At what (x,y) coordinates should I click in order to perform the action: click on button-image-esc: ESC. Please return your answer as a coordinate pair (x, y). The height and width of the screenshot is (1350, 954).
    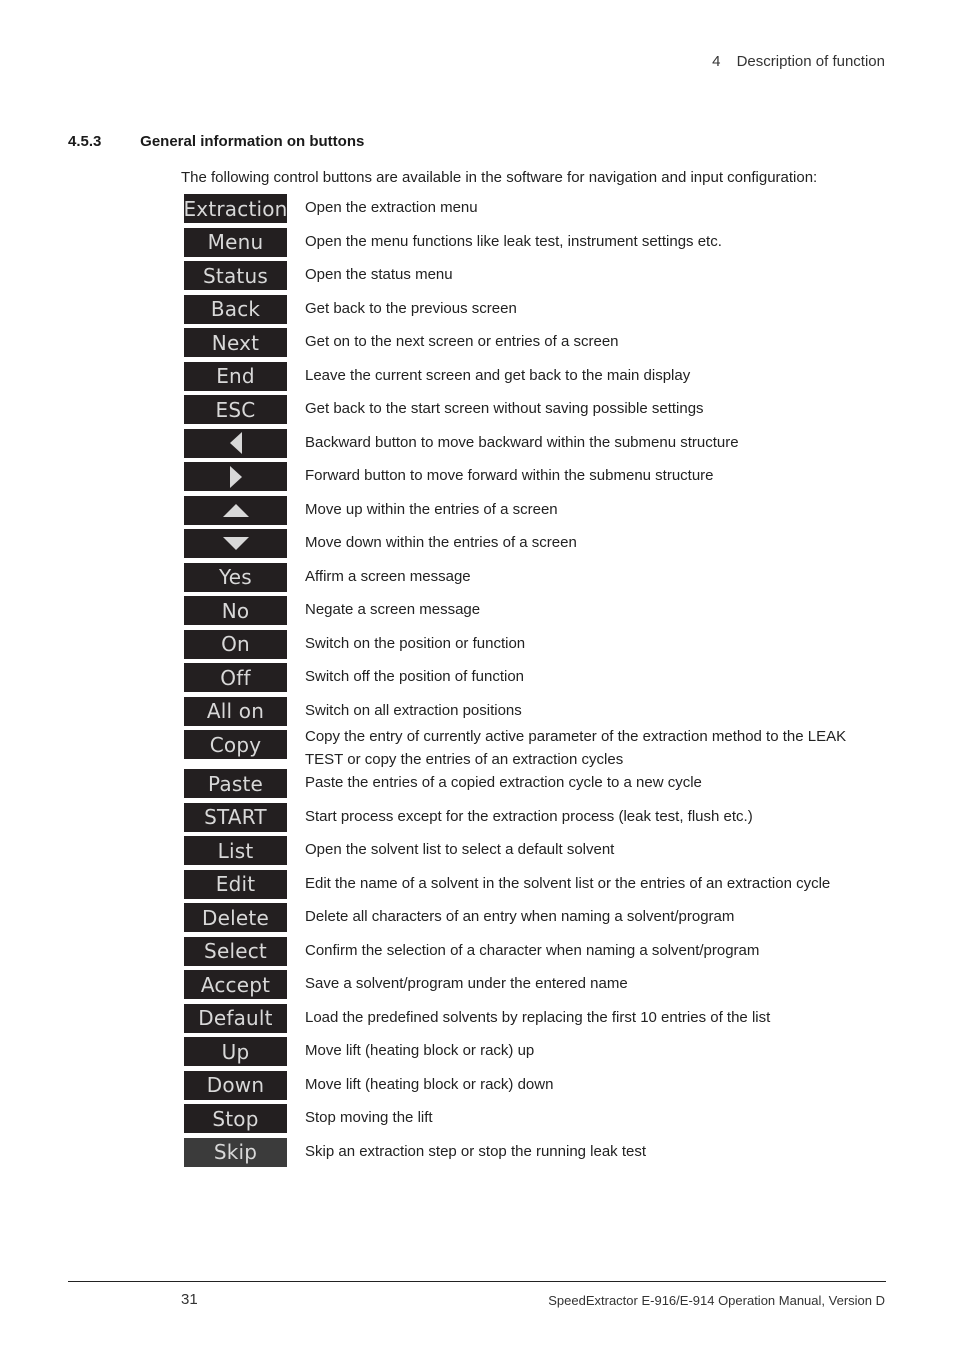
    Looking at the image, I should click on (235, 409).